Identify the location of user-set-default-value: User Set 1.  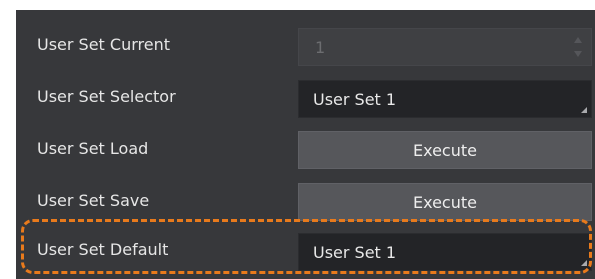
(355, 252).